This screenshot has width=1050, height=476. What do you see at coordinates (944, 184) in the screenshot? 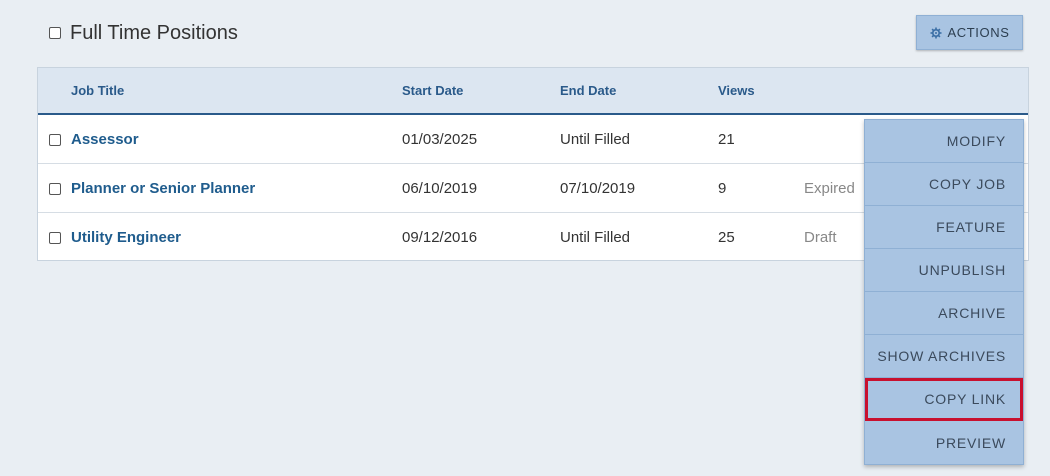
I see `menu-item-copy-job: COPY JOB` at bounding box center [944, 184].